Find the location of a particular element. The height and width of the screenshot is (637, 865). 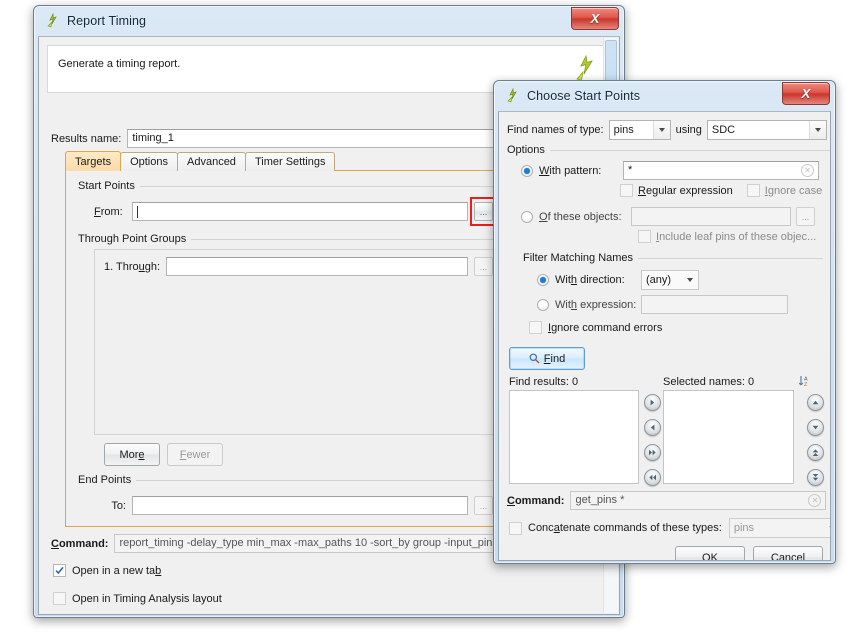

of-these-objects-label: Of these objects: is located at coordinates (580, 216).